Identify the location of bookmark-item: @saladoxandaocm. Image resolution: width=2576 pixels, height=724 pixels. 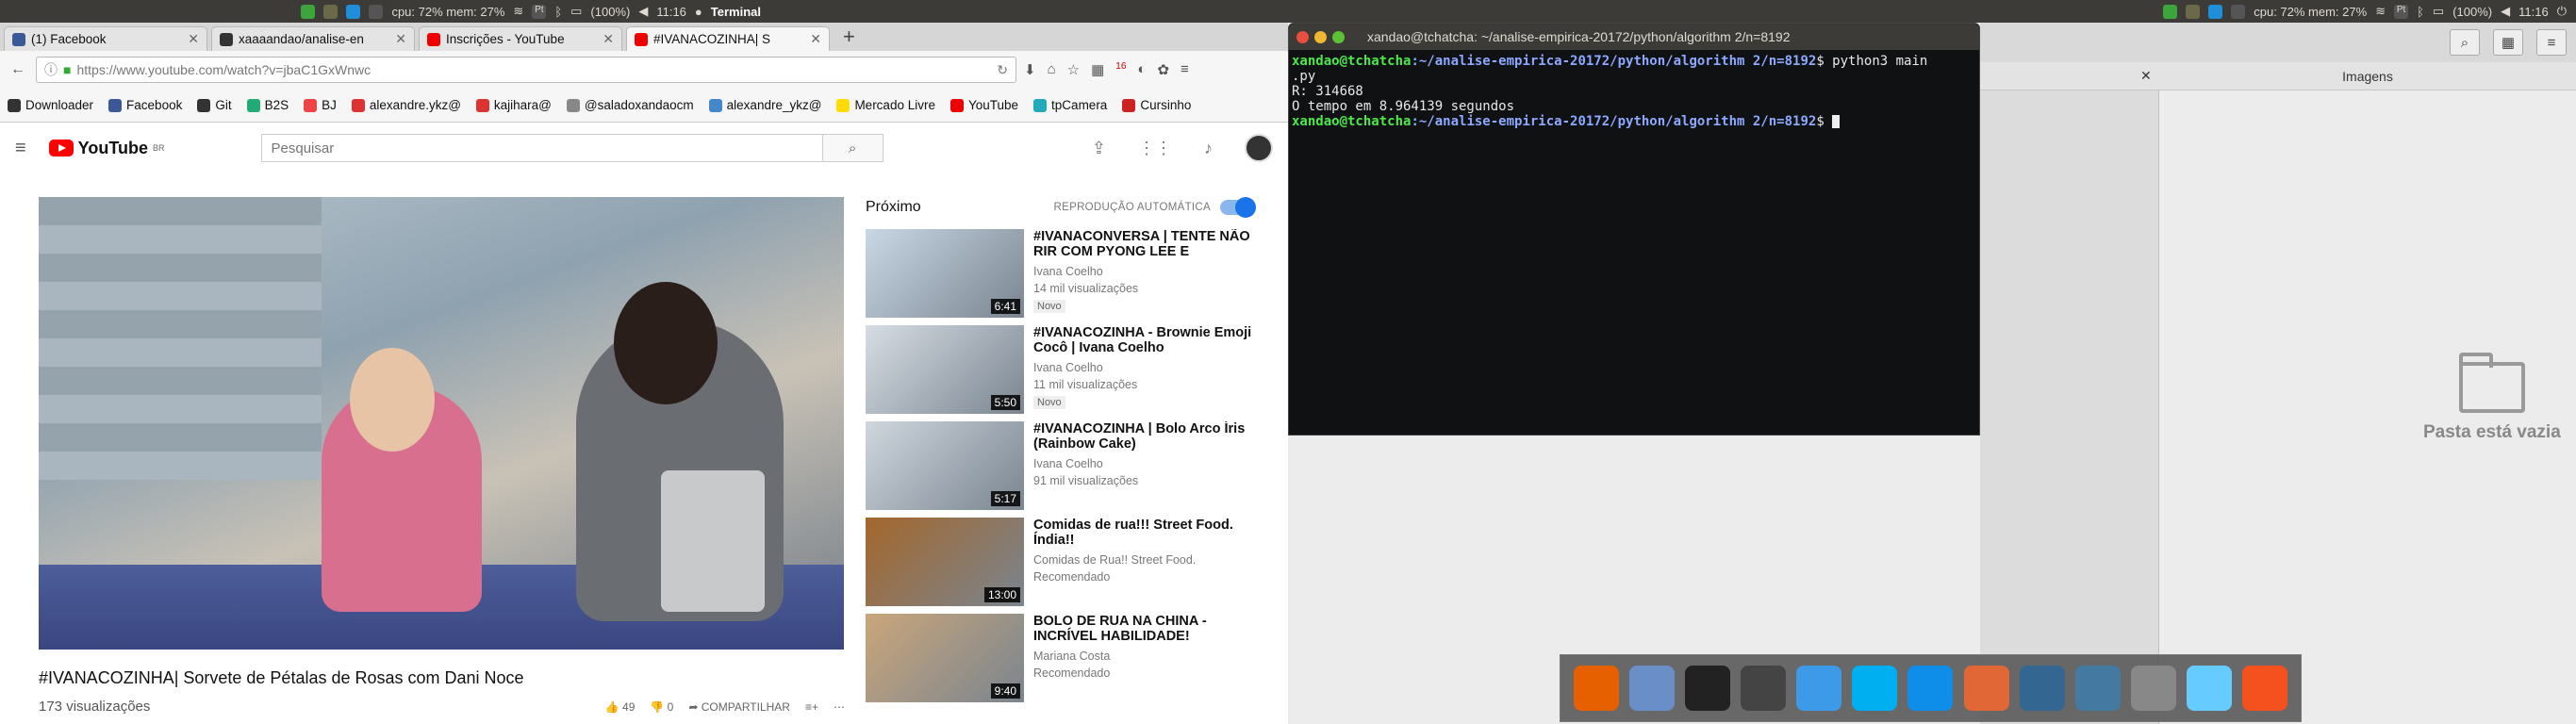
(630, 105).